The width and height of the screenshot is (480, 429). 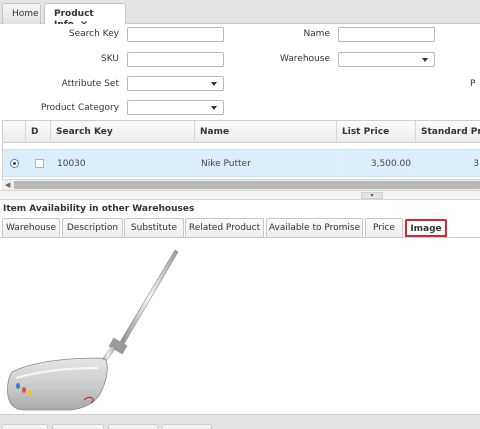 What do you see at coordinates (386, 59) in the screenshot?
I see `warehouse-select` at bounding box center [386, 59].